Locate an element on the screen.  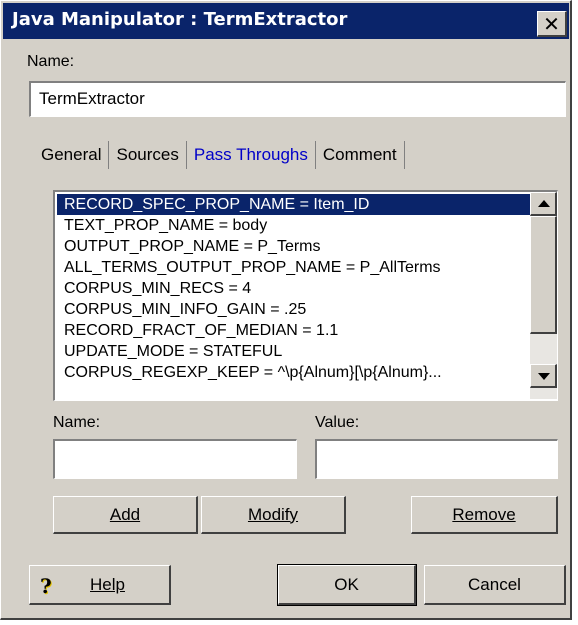
scroll-up-button is located at coordinates (543, 204).